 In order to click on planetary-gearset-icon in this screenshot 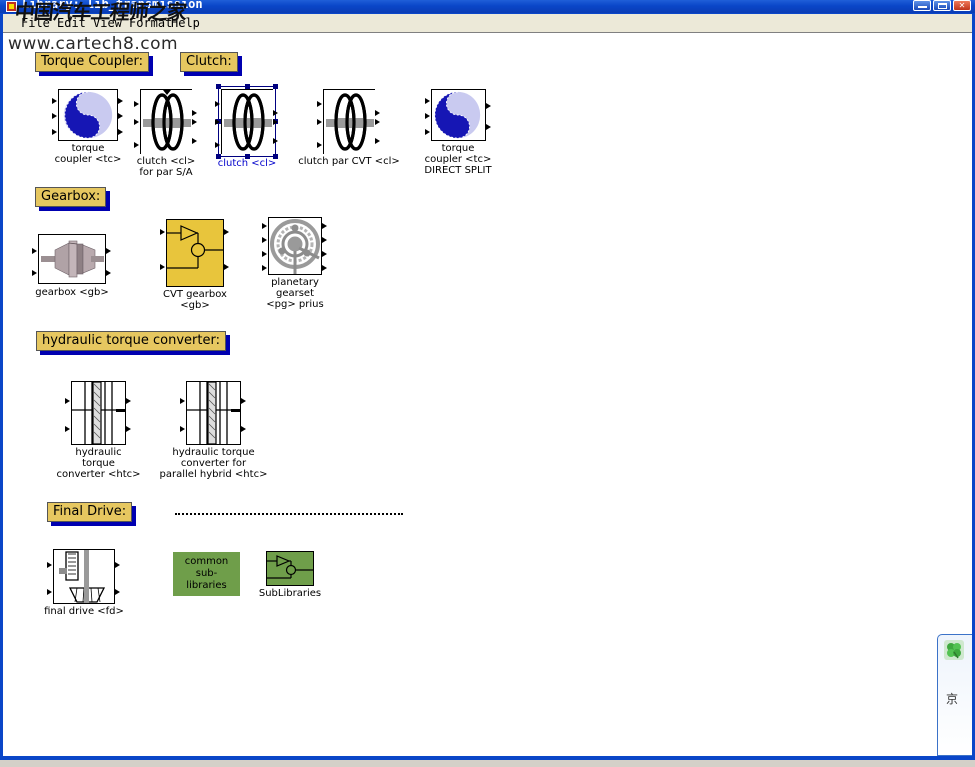, I will do `click(295, 246)`.